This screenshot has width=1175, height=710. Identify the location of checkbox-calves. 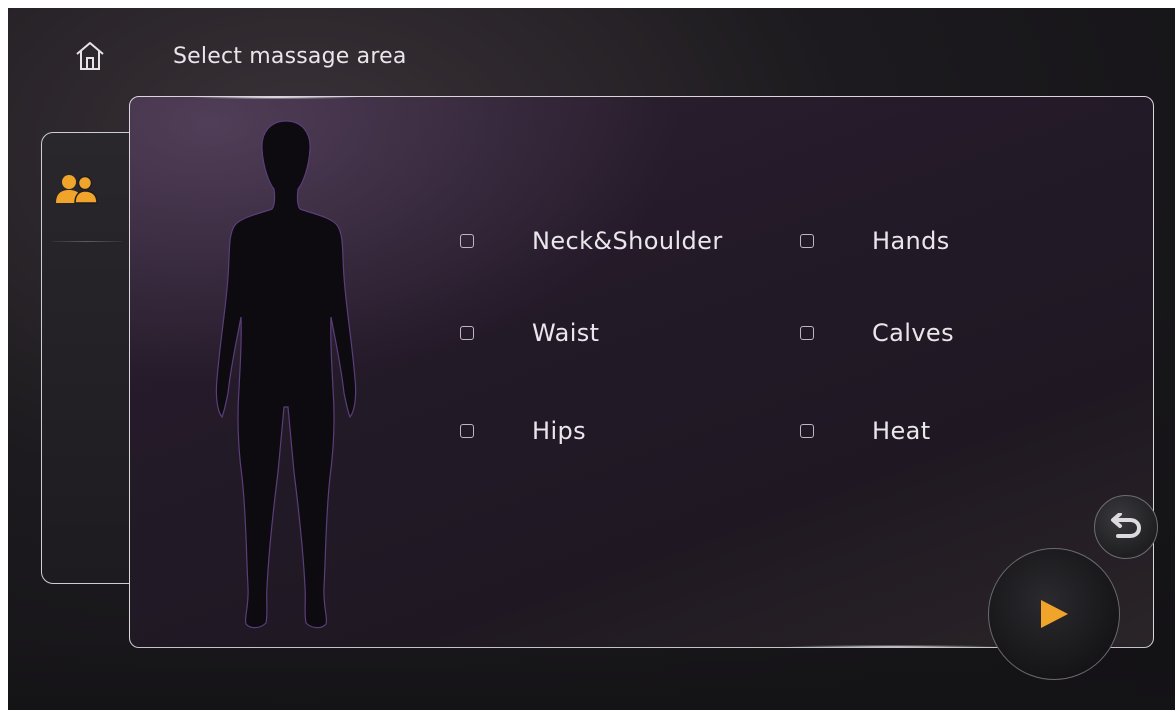
(807, 333).